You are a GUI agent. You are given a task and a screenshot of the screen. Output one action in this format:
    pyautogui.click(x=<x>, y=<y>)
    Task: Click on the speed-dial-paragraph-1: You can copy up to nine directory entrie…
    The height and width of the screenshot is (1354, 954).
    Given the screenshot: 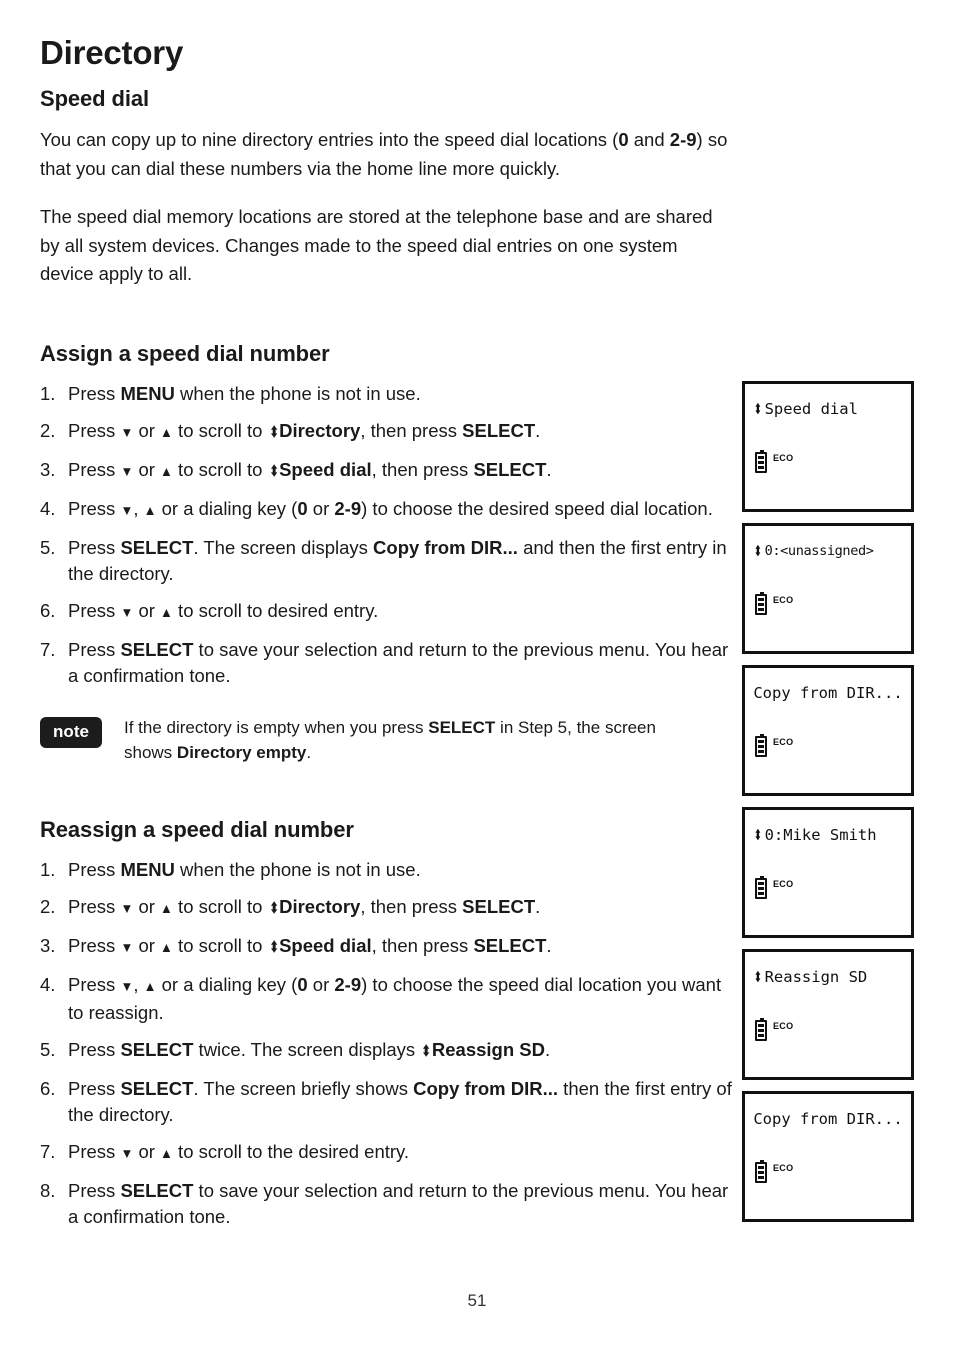 What is the action you would take?
    pyautogui.click(x=384, y=154)
    